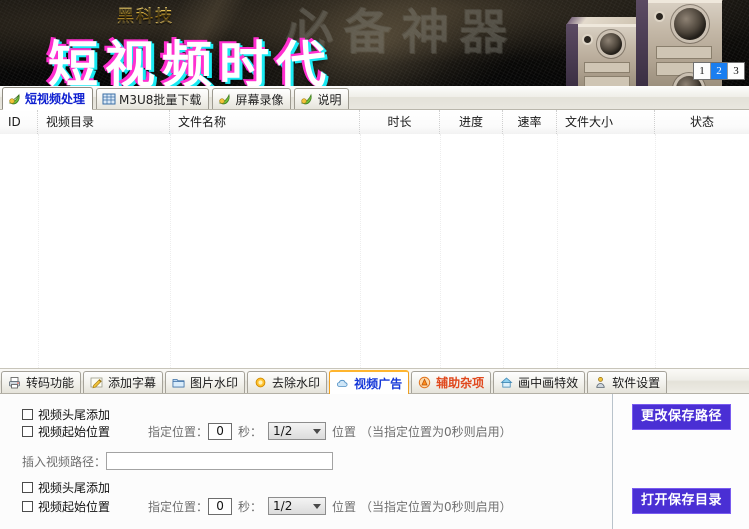 The image size is (749, 529). I want to click on tab-label: 图片水印, so click(214, 383).